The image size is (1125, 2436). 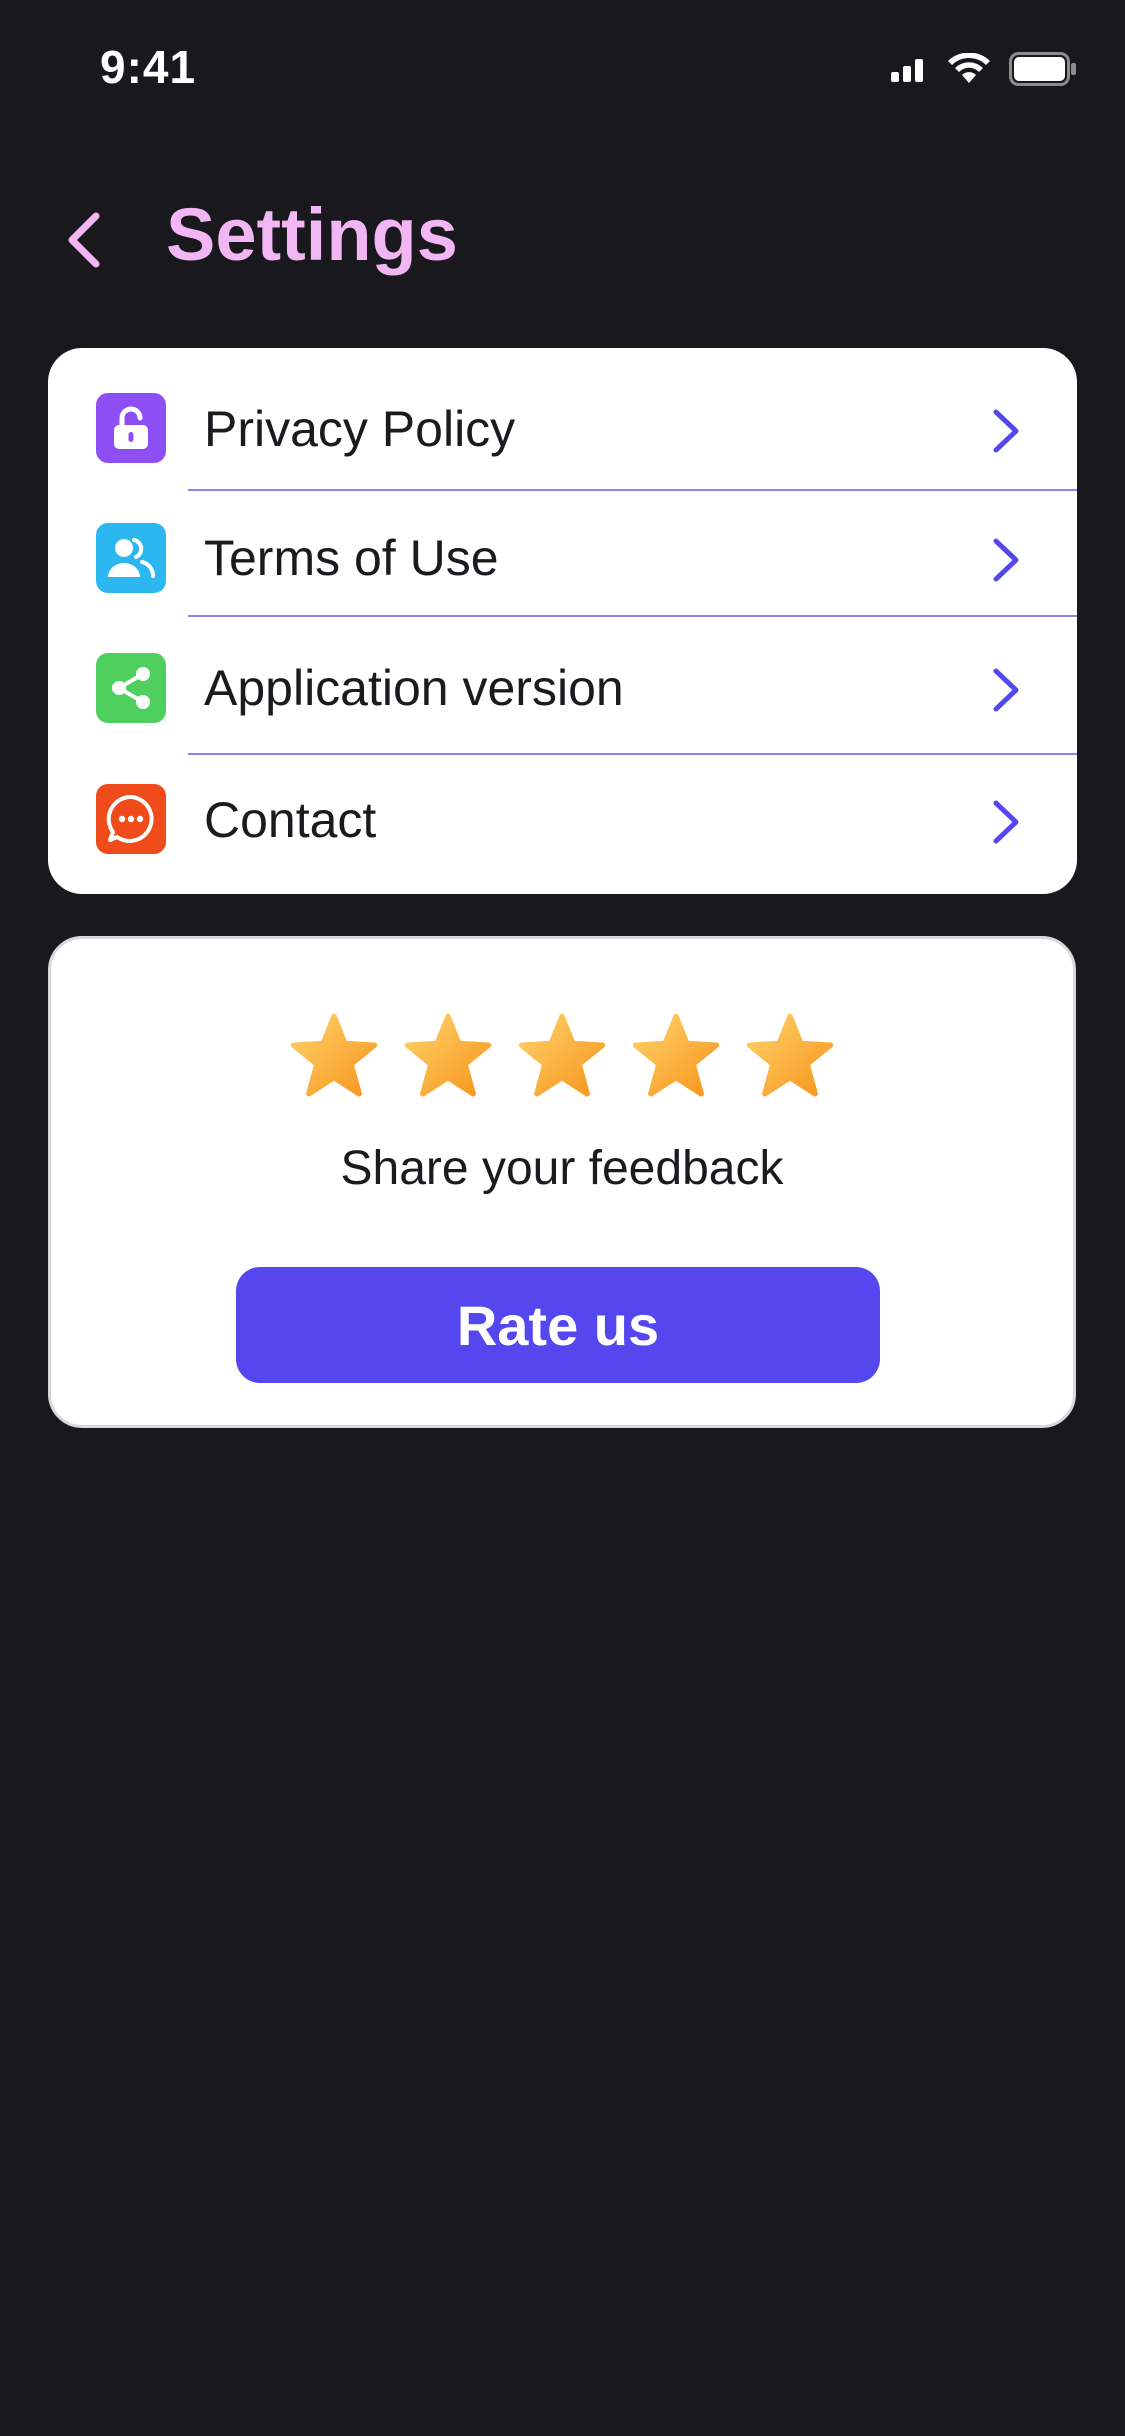 What do you see at coordinates (562, 412) in the screenshot?
I see `menu-item-privacy-policy: Privacy Policy` at bounding box center [562, 412].